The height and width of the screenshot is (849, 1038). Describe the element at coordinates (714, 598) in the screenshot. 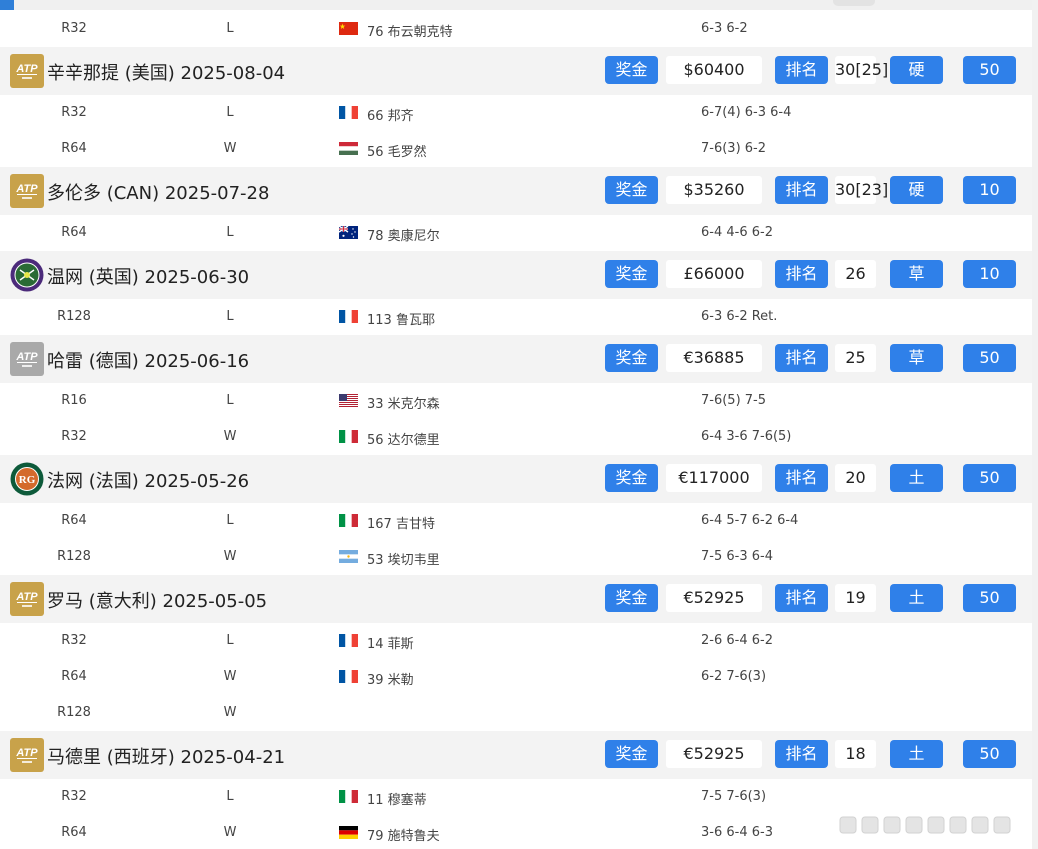

I see `prize-money-value: €52925` at that location.